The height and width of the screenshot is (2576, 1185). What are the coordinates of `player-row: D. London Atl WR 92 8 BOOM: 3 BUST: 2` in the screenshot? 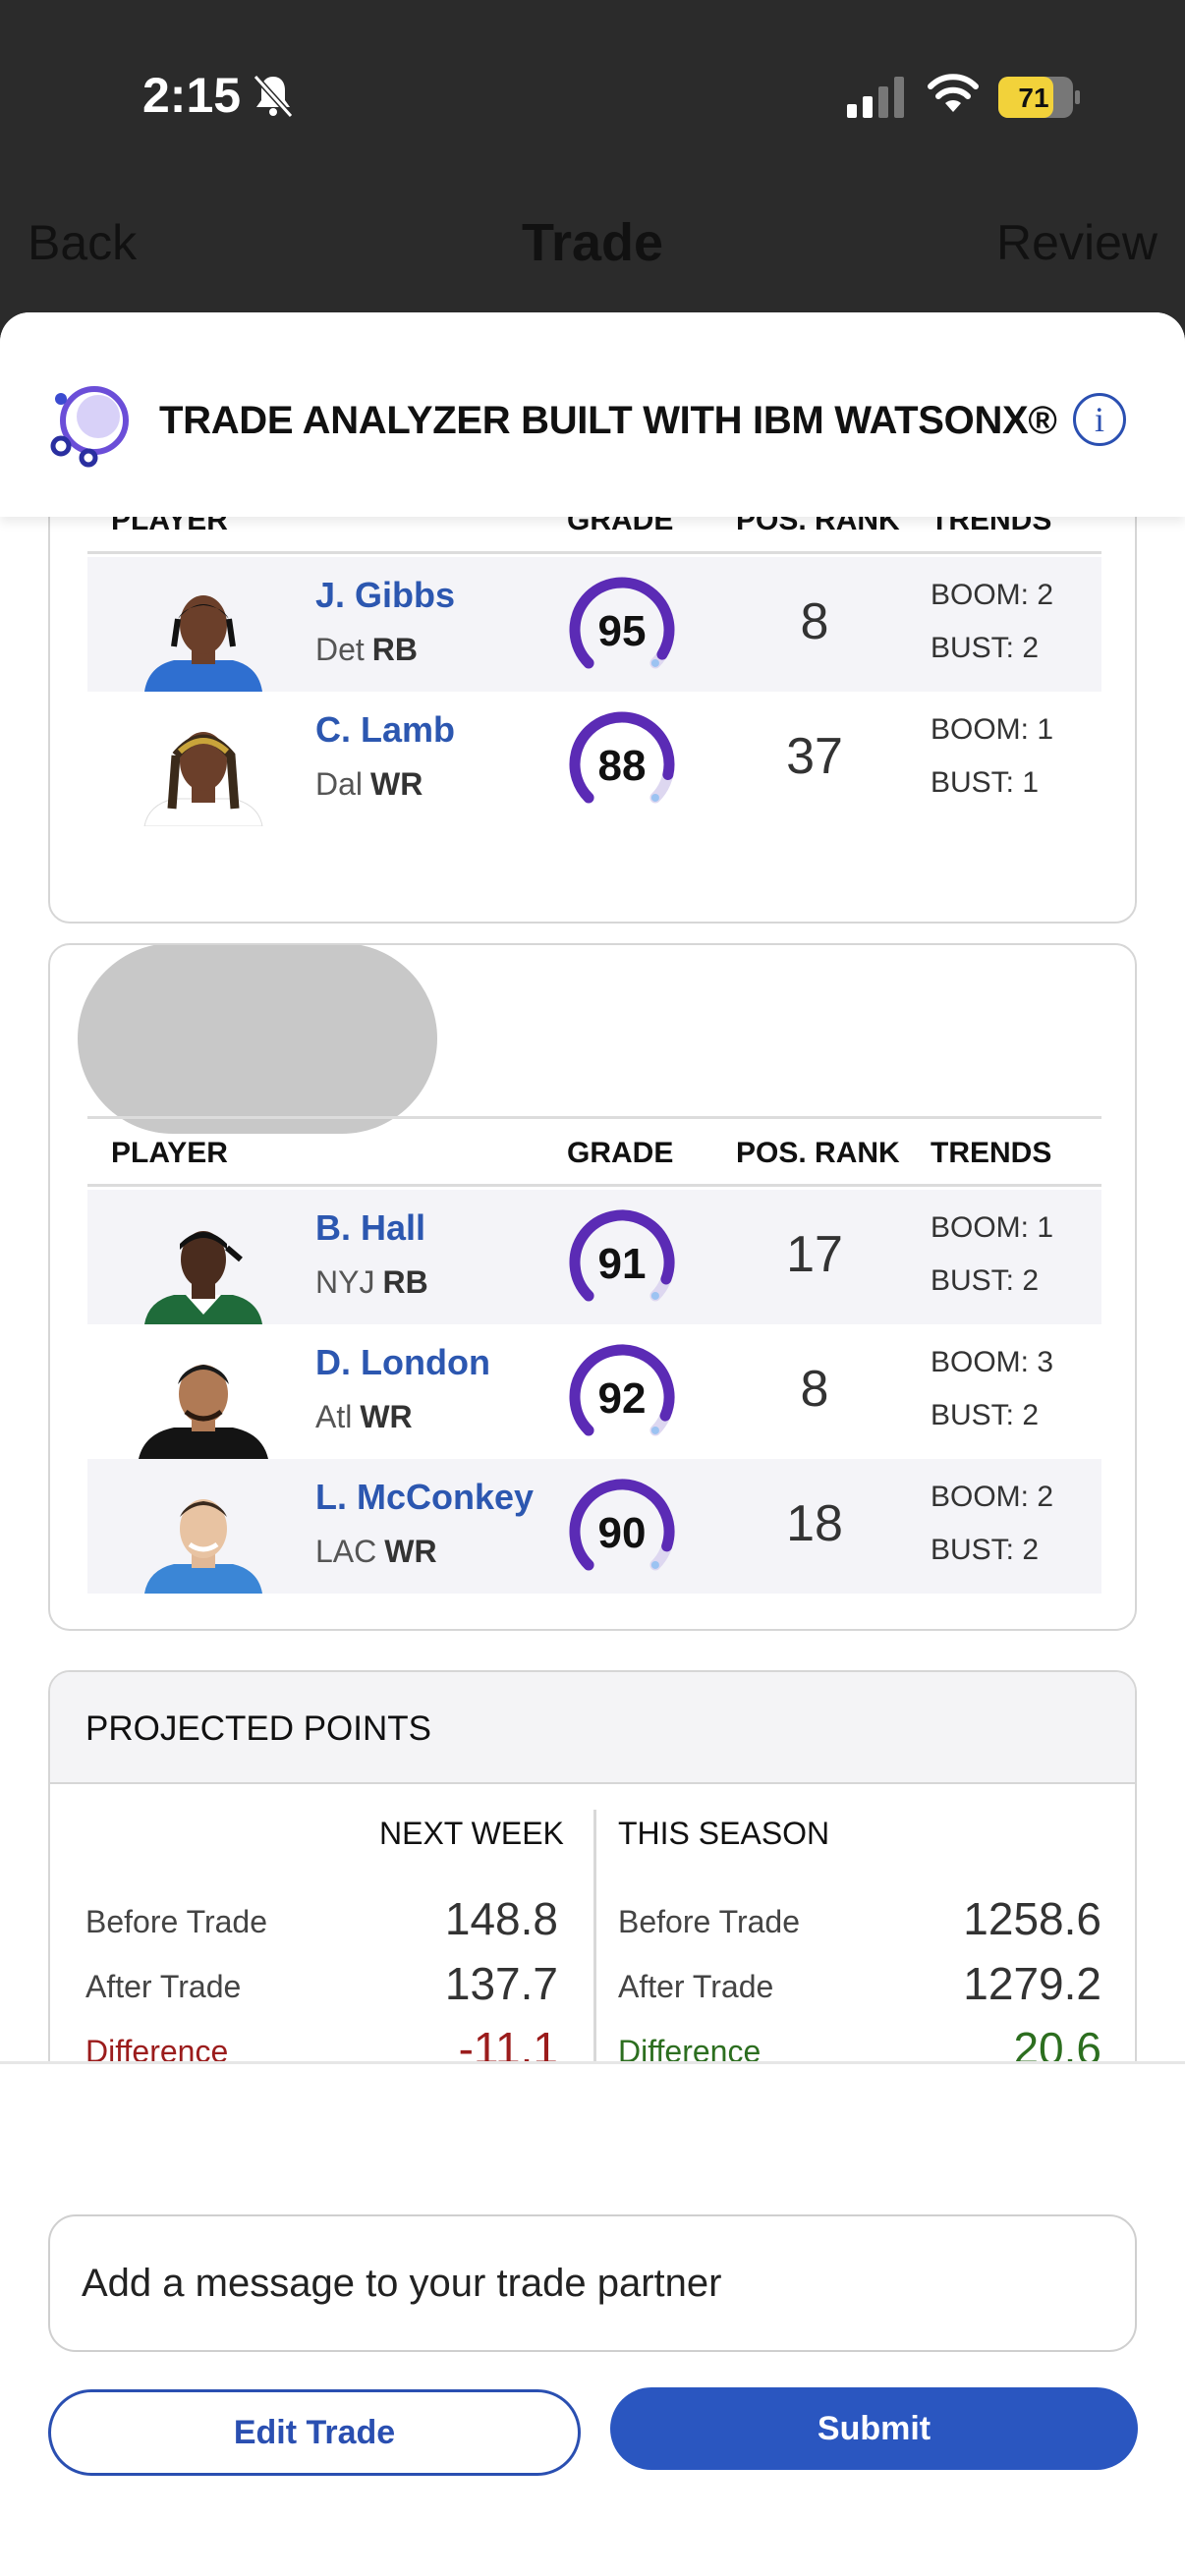 It's located at (594, 1391).